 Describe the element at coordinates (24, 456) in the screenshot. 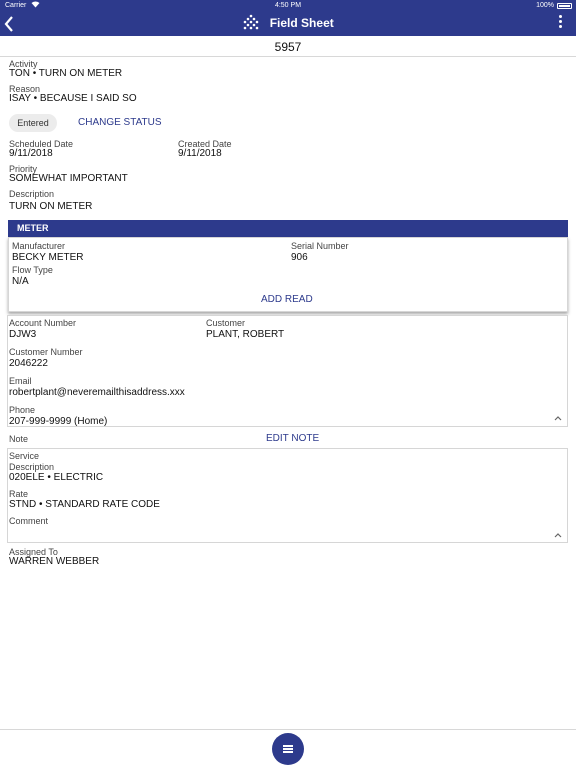

I see `service-label: Service` at that location.